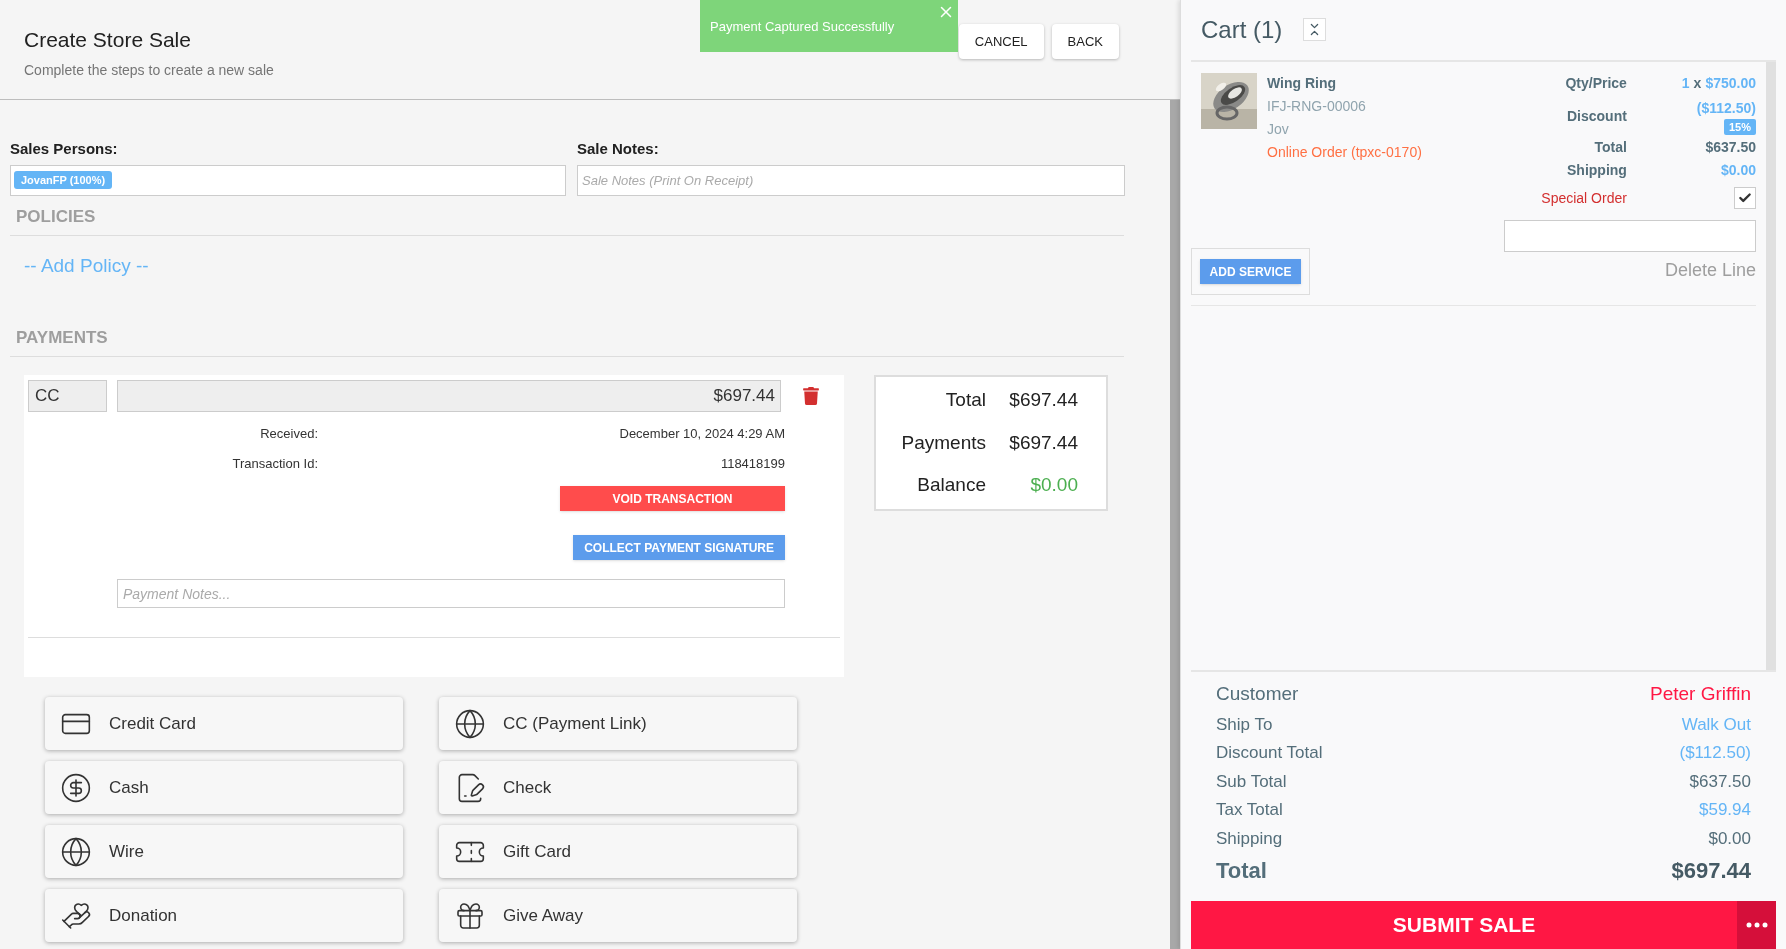 The image size is (1786, 949). Describe the element at coordinates (672, 498) in the screenshot. I see `void-transaction-button: VOID TRANSACTION` at that location.